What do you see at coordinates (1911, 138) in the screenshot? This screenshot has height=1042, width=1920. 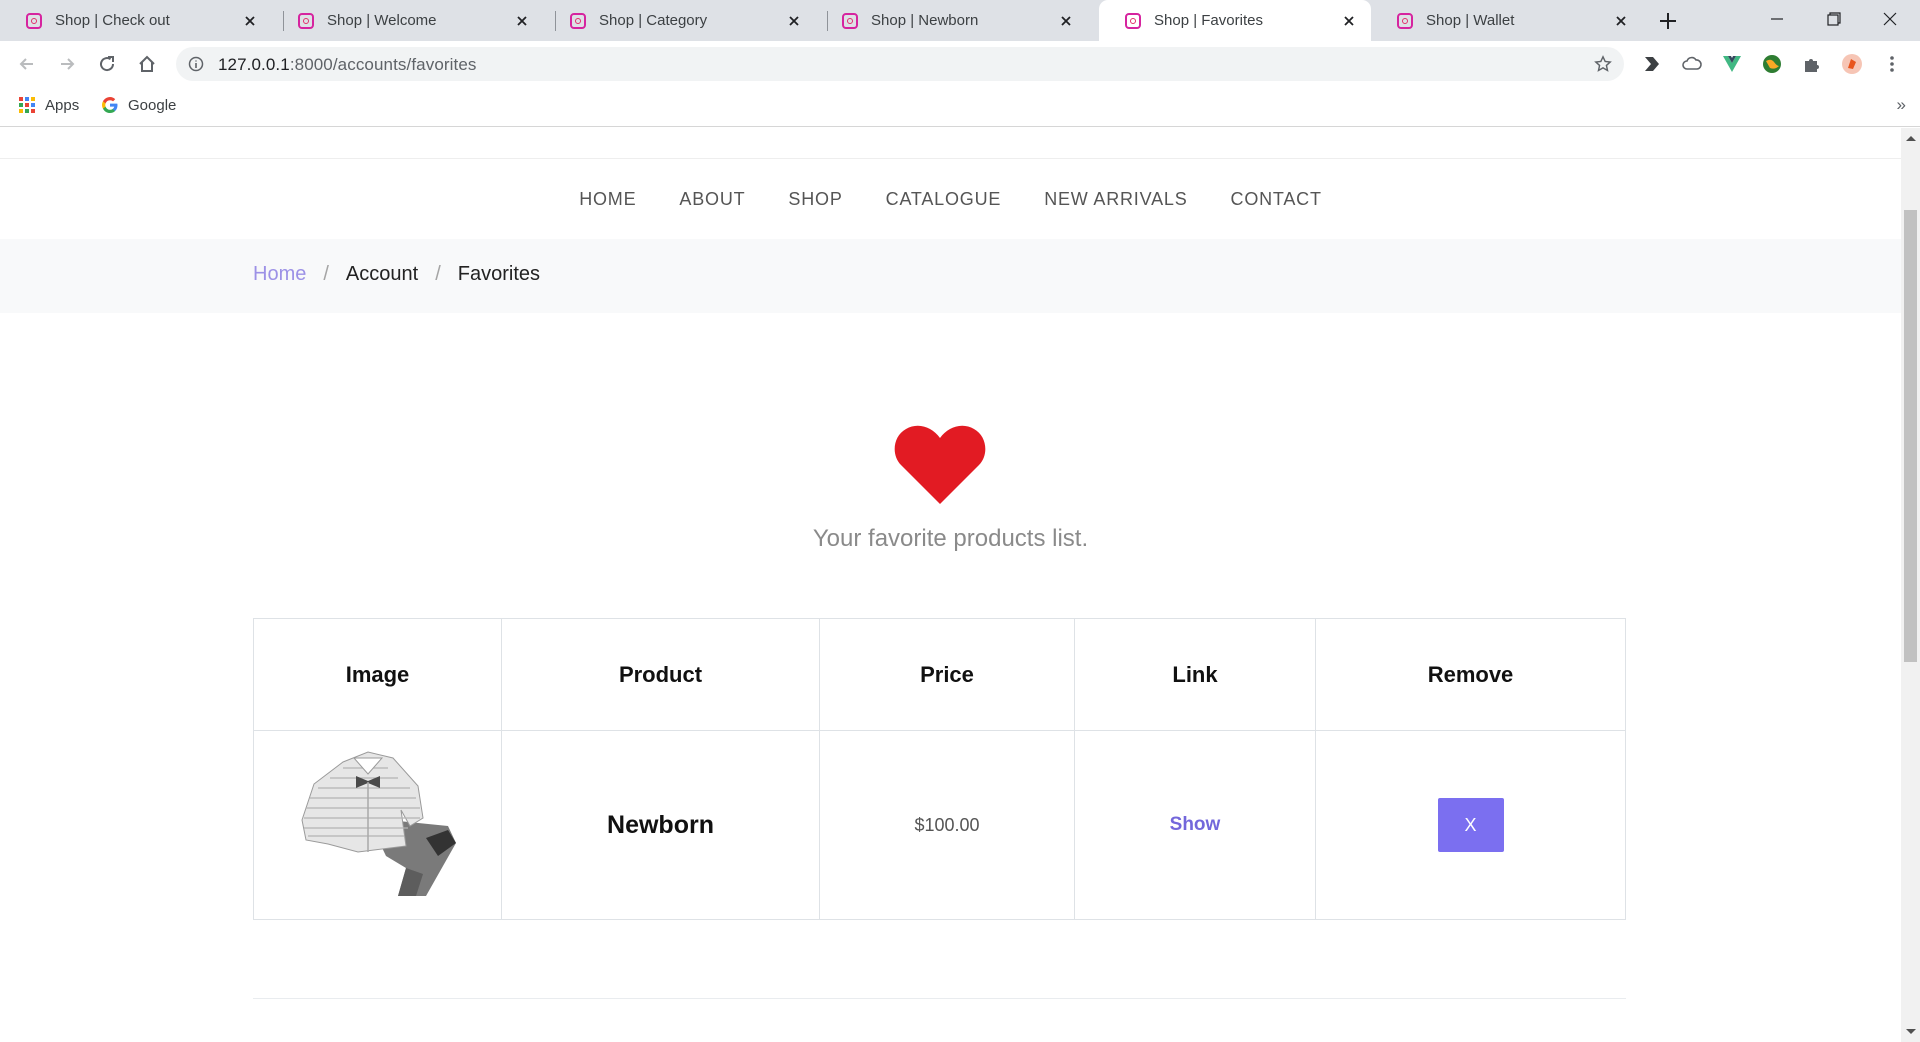 I see `scroll-up-arrow-icon` at bounding box center [1911, 138].